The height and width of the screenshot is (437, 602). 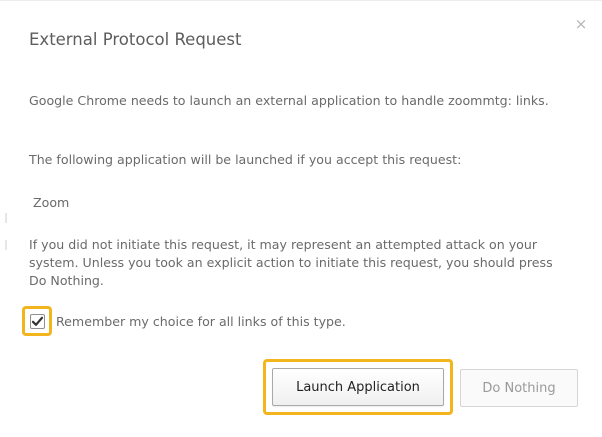 I want to click on dialog-title: External Protocol Request, so click(x=135, y=39).